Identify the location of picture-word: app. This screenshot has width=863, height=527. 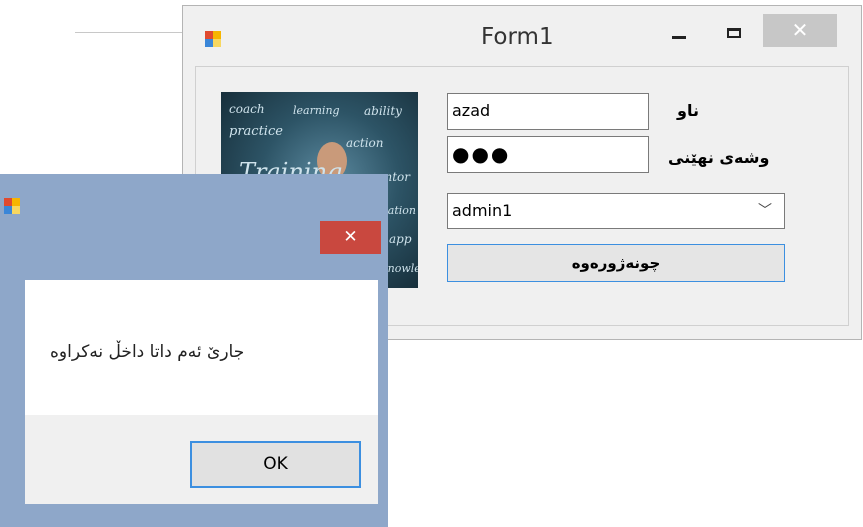
(400, 239).